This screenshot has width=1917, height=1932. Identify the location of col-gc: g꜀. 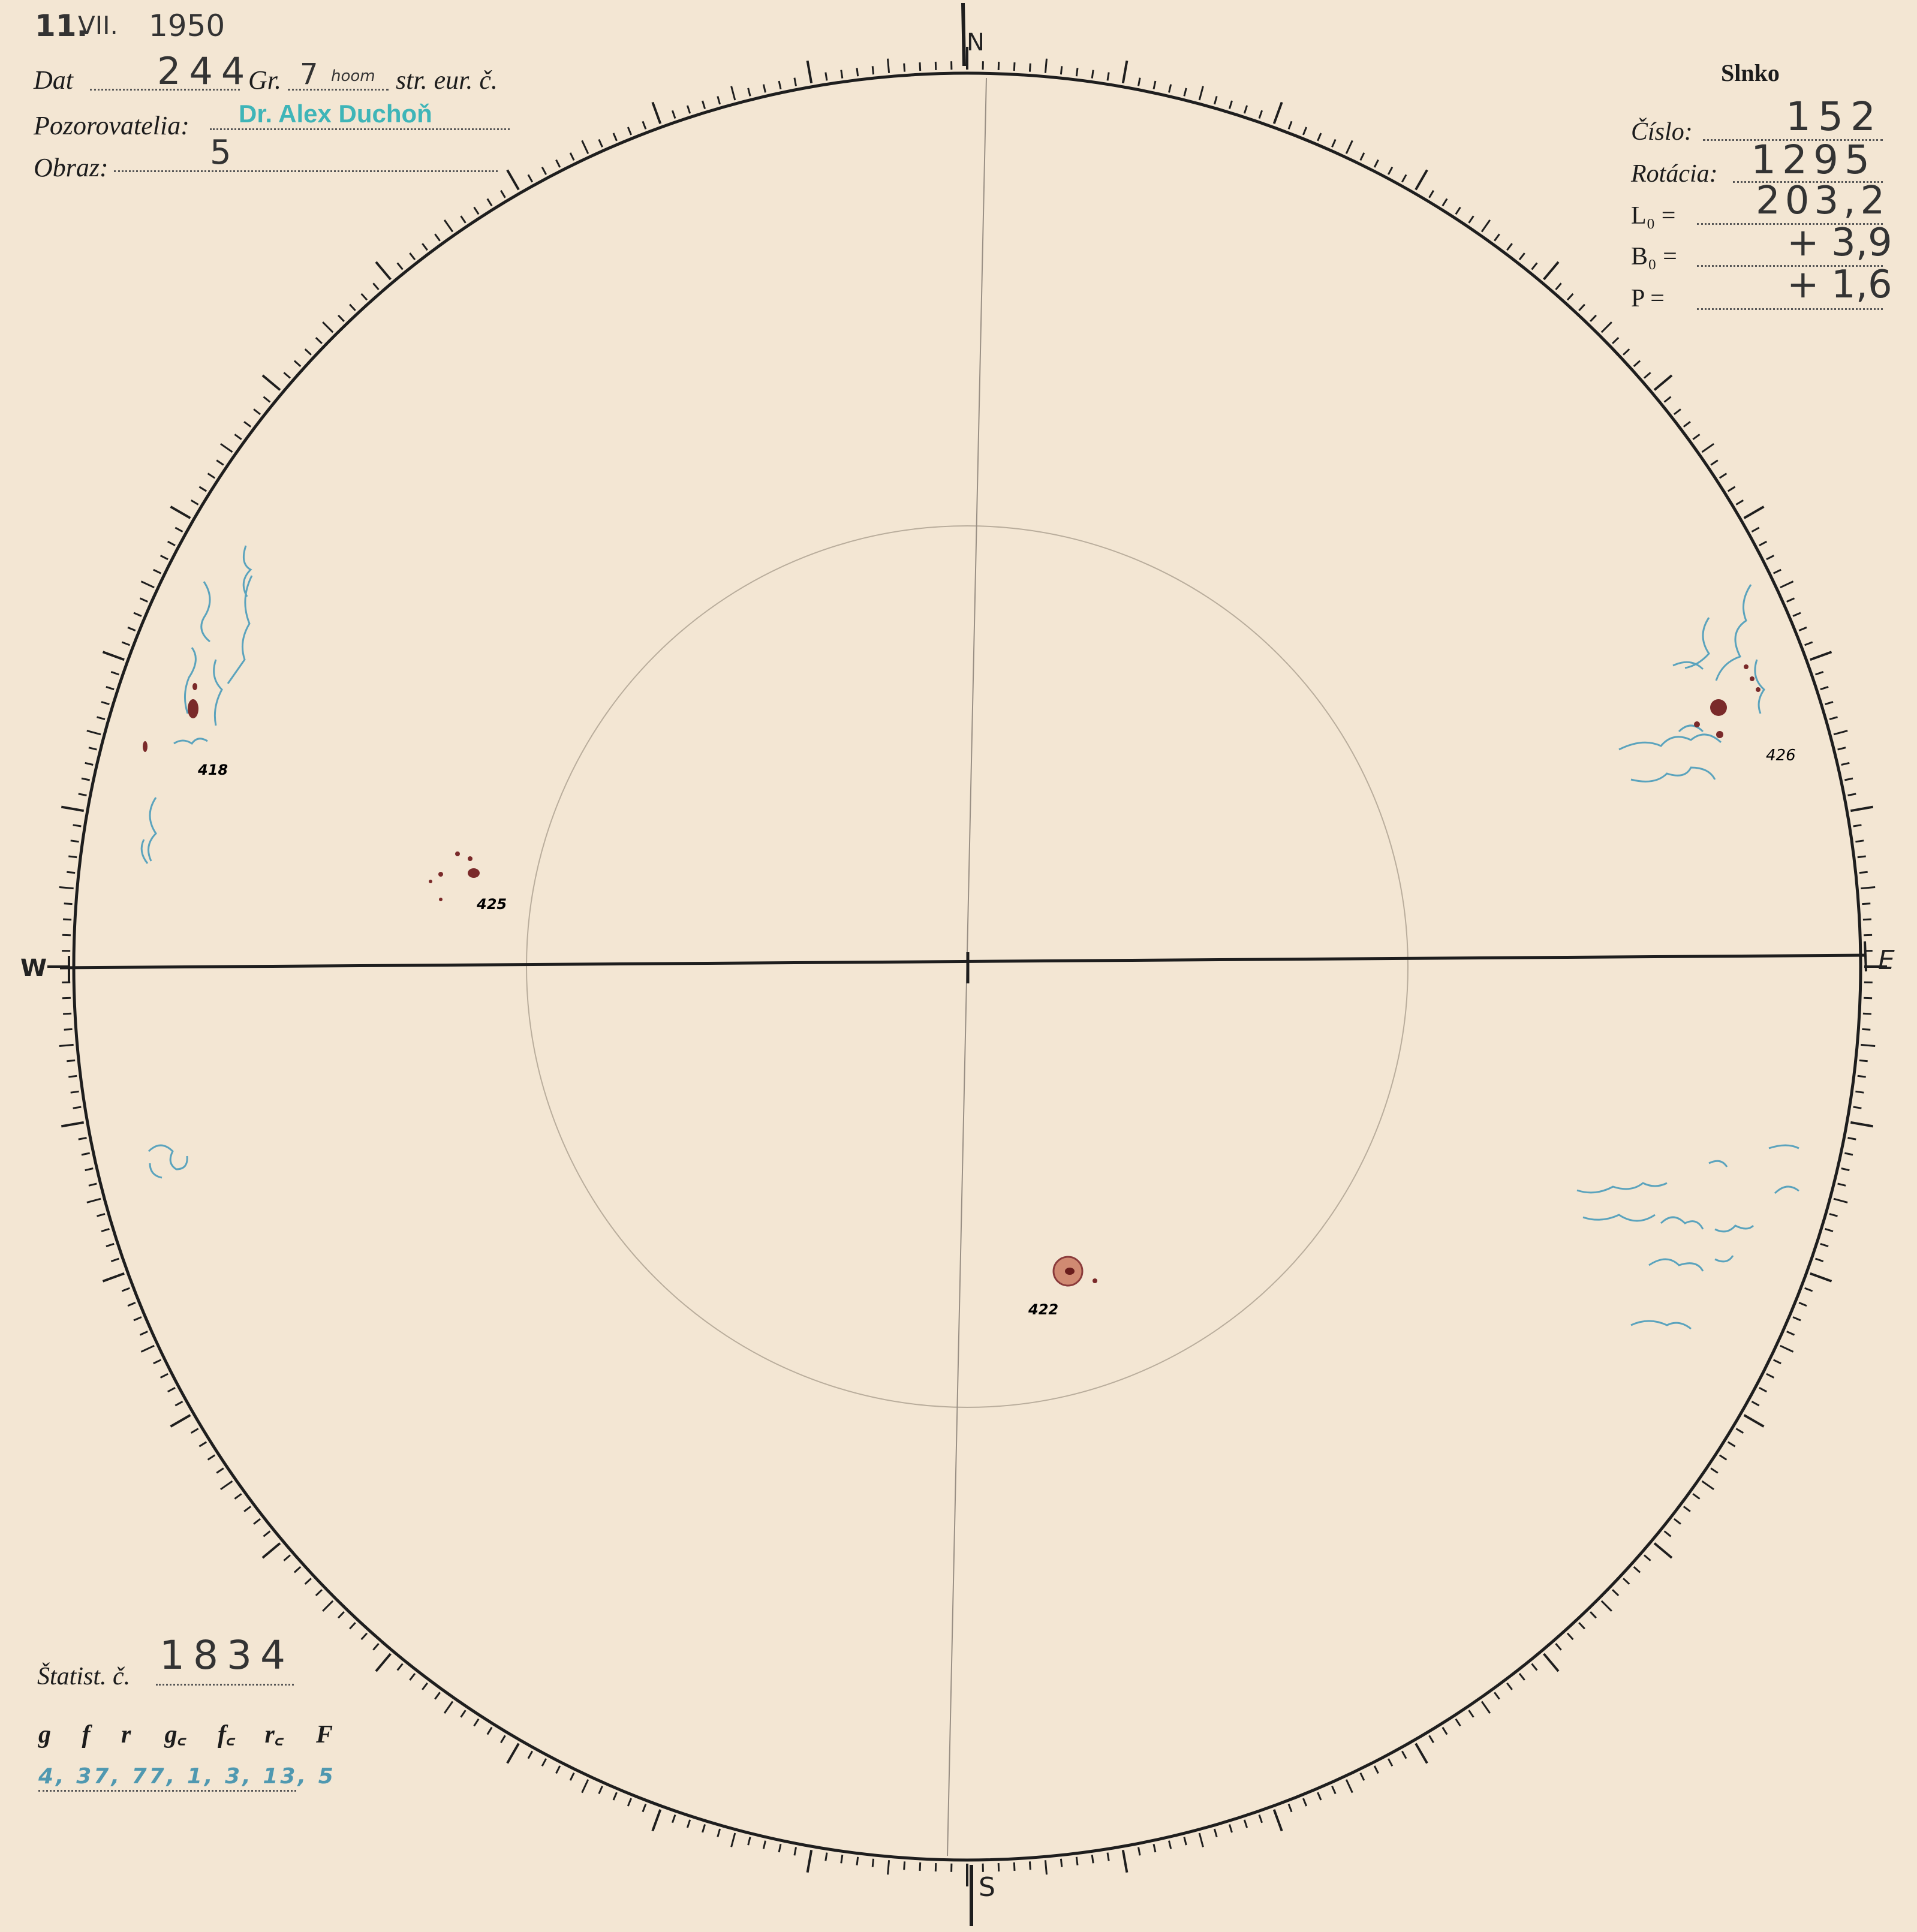
(175, 1735).